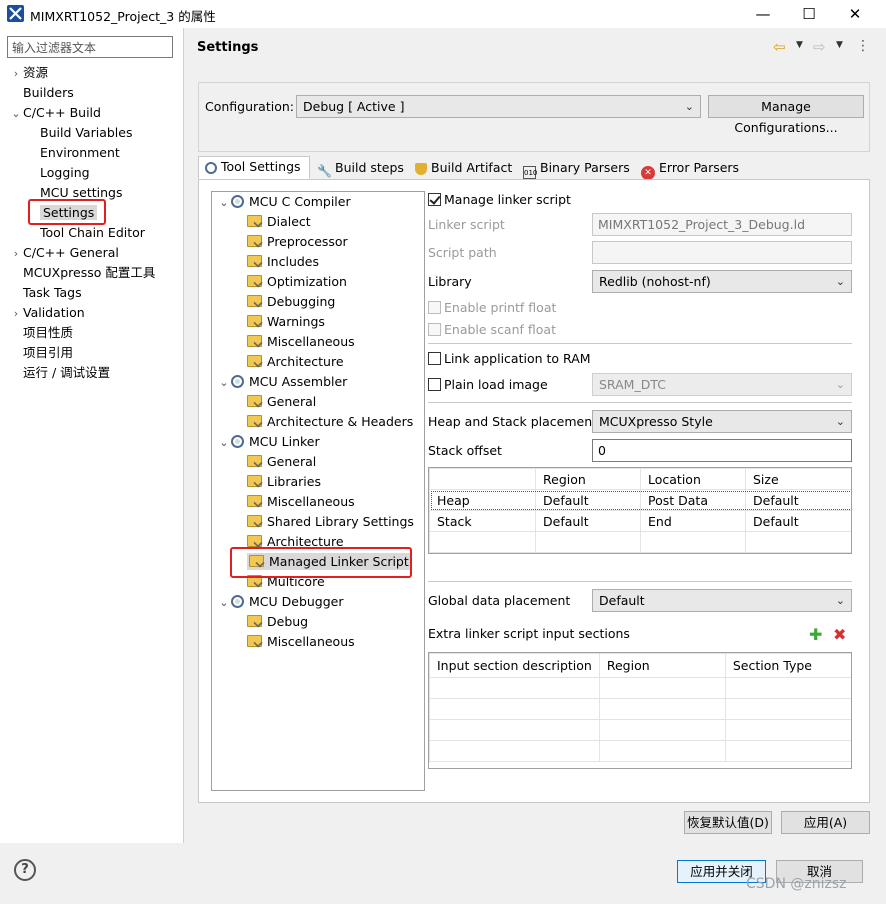  I want to click on tab-error-parsers: ✕ Error Parsers, so click(690, 168).